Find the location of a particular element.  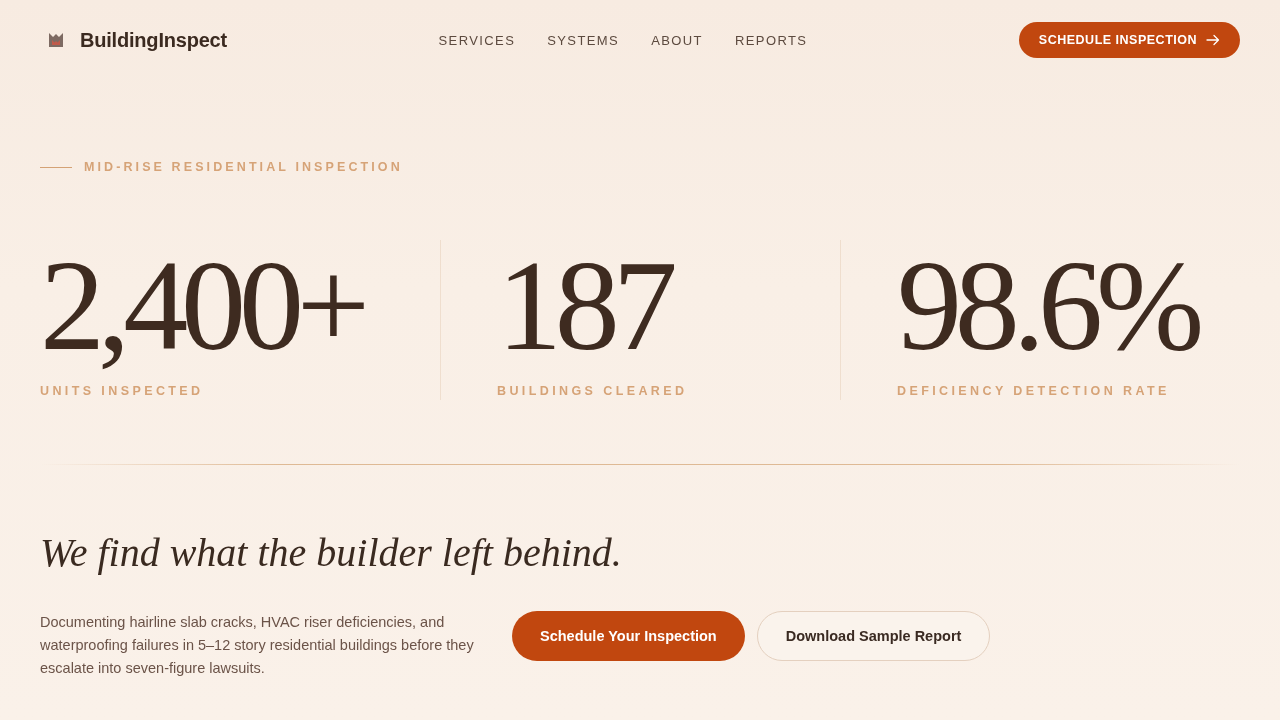

nav-link: SYSTEMS is located at coordinates (583, 40).